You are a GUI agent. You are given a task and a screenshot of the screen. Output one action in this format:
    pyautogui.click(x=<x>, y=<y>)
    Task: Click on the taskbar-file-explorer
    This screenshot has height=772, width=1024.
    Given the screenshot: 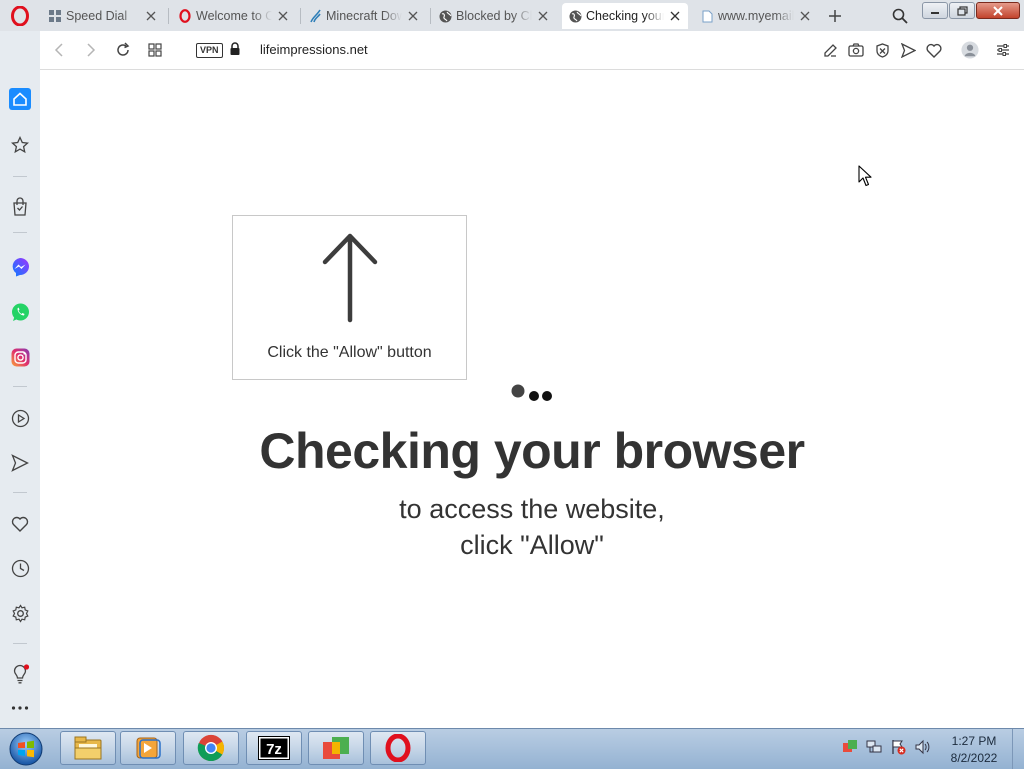 What is the action you would take?
    pyautogui.click(x=88, y=748)
    